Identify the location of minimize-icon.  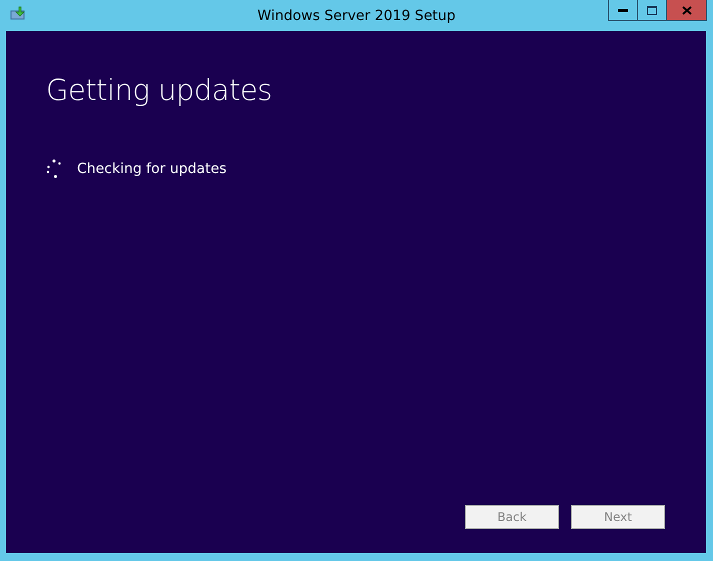
(623, 10).